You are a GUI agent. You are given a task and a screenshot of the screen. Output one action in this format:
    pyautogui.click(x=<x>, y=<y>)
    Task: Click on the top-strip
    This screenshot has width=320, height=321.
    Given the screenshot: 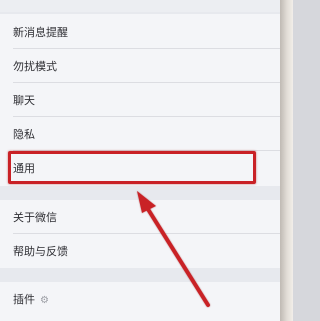 What is the action you would take?
    pyautogui.click(x=140, y=6)
    